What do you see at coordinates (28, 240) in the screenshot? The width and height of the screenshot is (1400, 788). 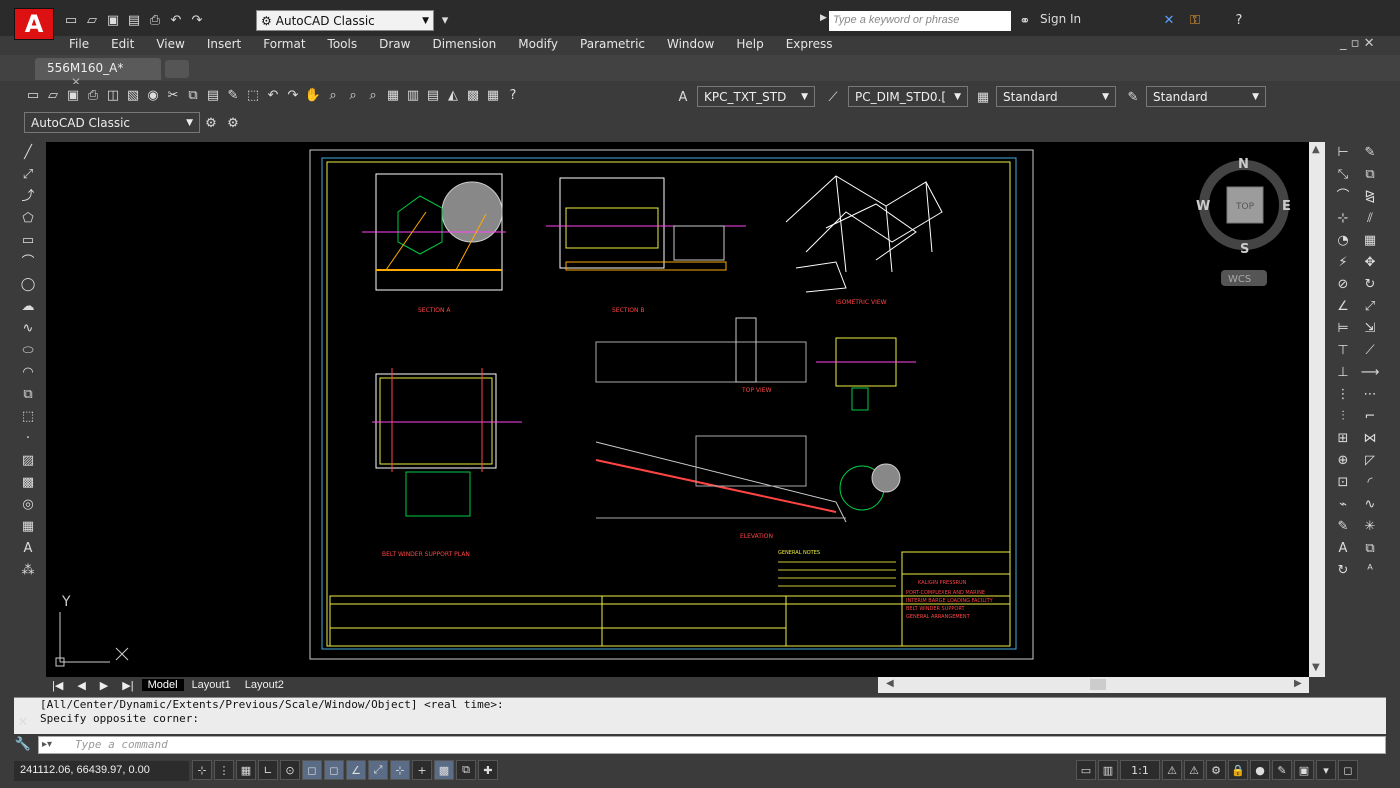 I see `rectangle-icon: ▭` at bounding box center [28, 240].